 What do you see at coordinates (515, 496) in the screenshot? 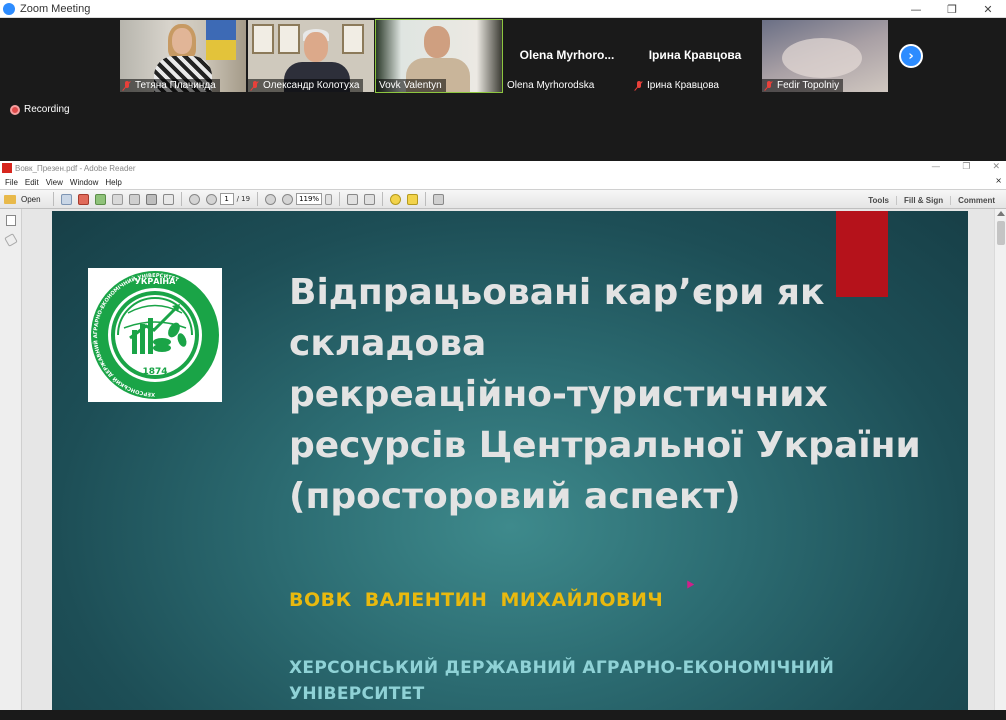
I see `slide-title-line: (просторовий аспект)` at bounding box center [515, 496].